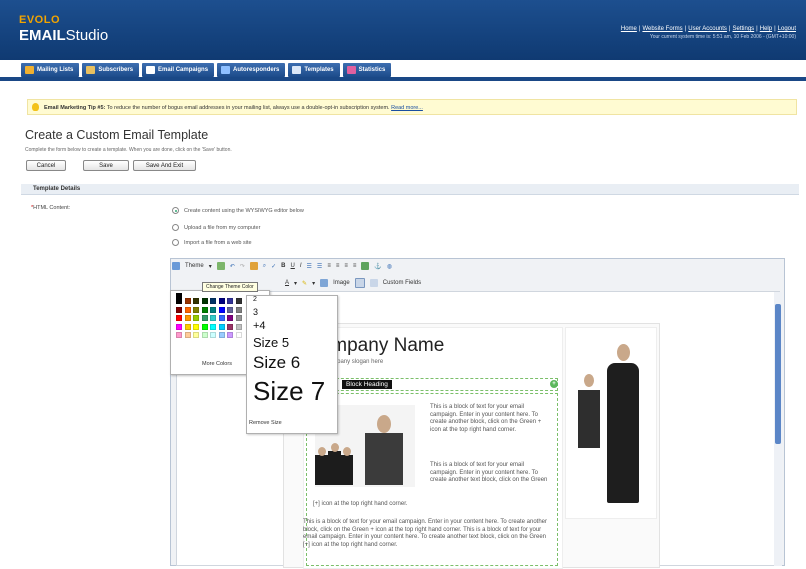 The width and height of the screenshot is (806, 569). Describe the element at coordinates (242, 266) in the screenshot. I see `redo-icon: ↷` at that location.